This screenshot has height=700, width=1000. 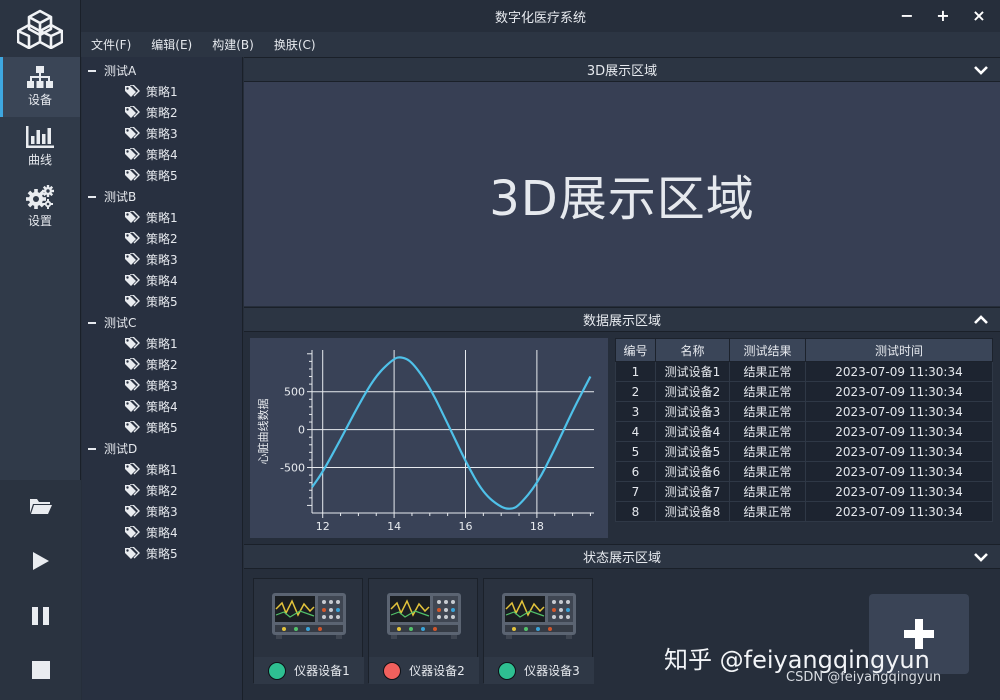 I want to click on col-header-result: 测试结果, so click(x=767, y=350).